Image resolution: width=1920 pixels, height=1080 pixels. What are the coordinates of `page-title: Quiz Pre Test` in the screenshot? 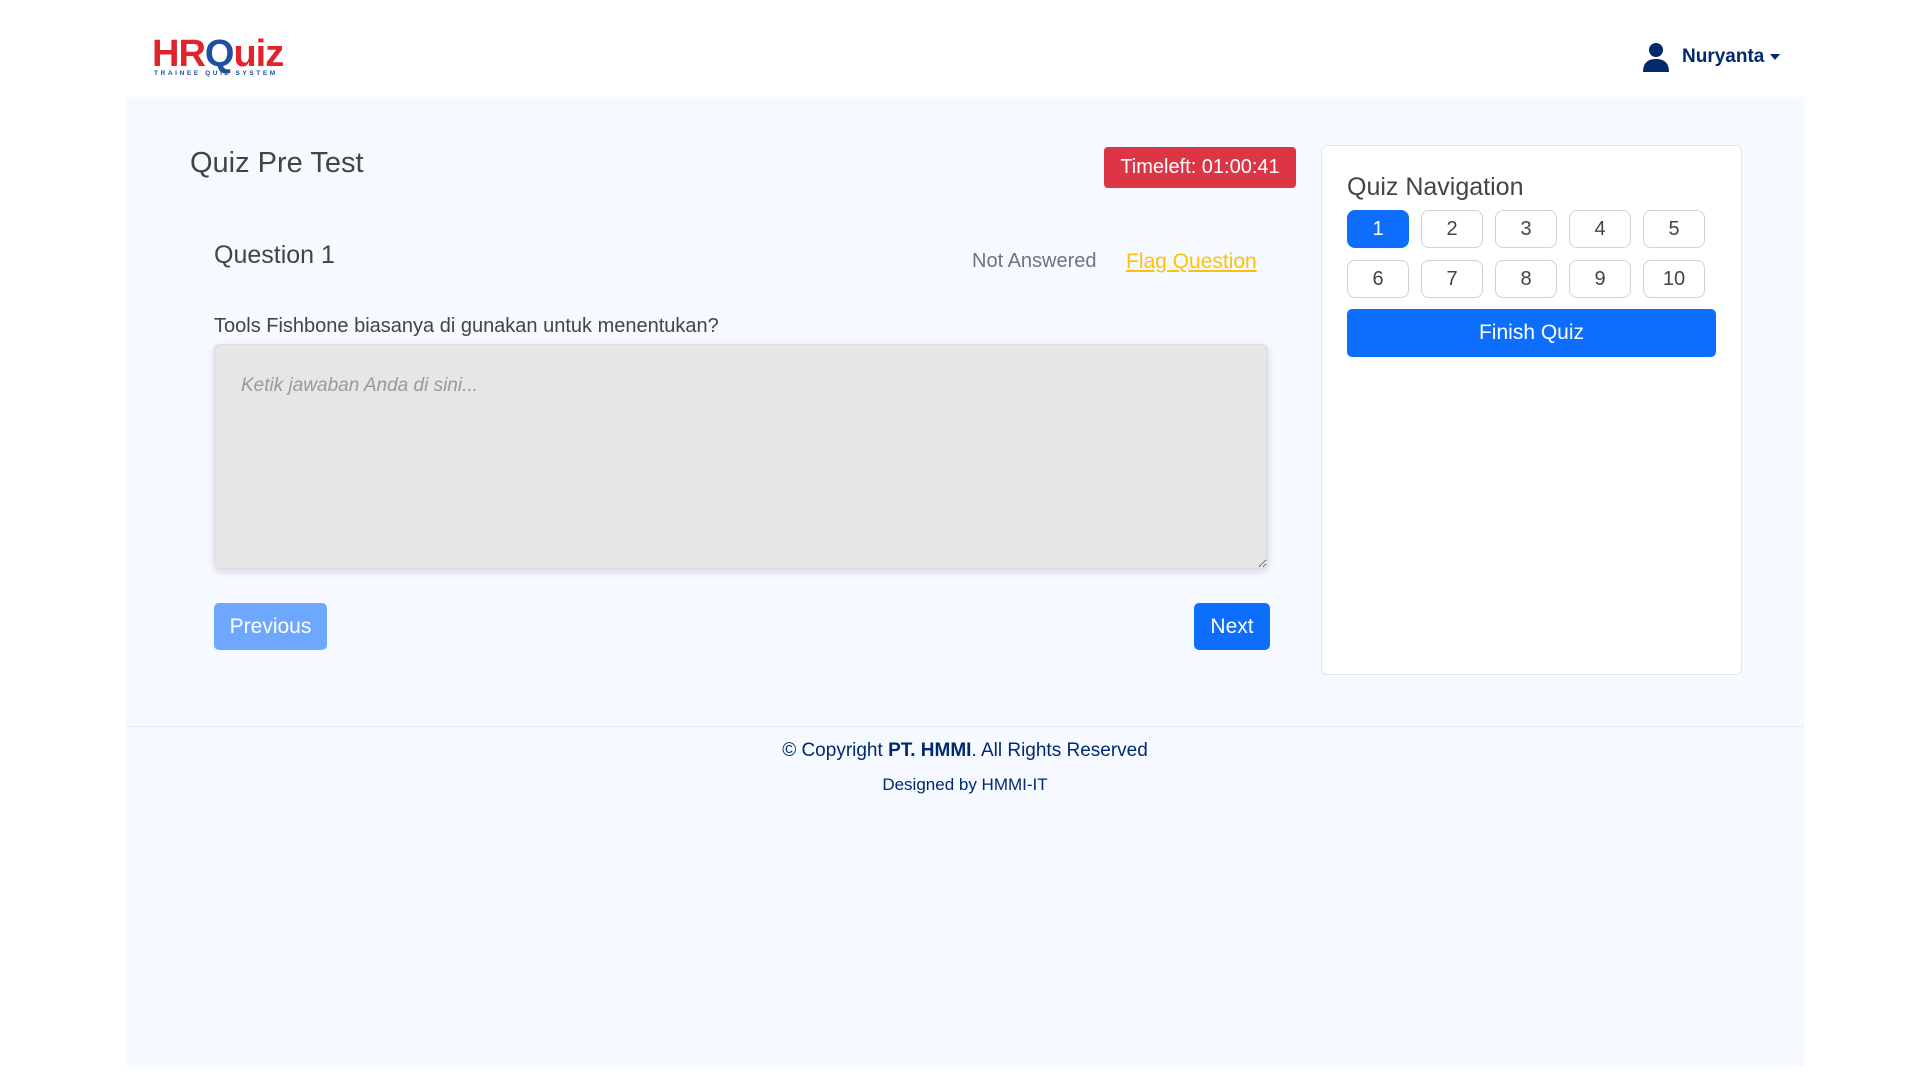 It's located at (277, 163).